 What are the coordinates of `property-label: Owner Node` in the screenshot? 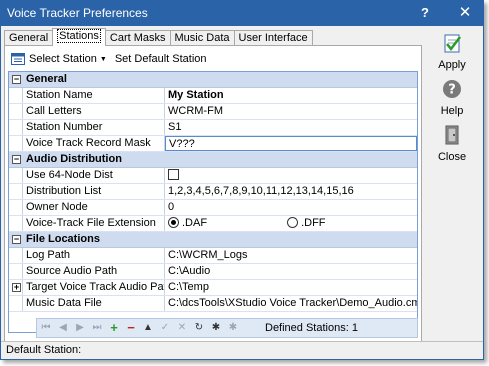 It's located at (94, 207).